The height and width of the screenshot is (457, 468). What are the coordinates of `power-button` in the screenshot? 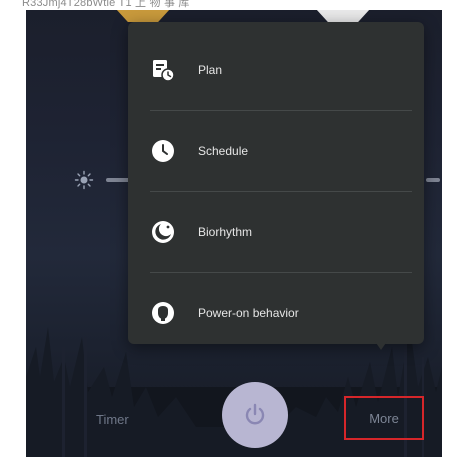 It's located at (255, 415).